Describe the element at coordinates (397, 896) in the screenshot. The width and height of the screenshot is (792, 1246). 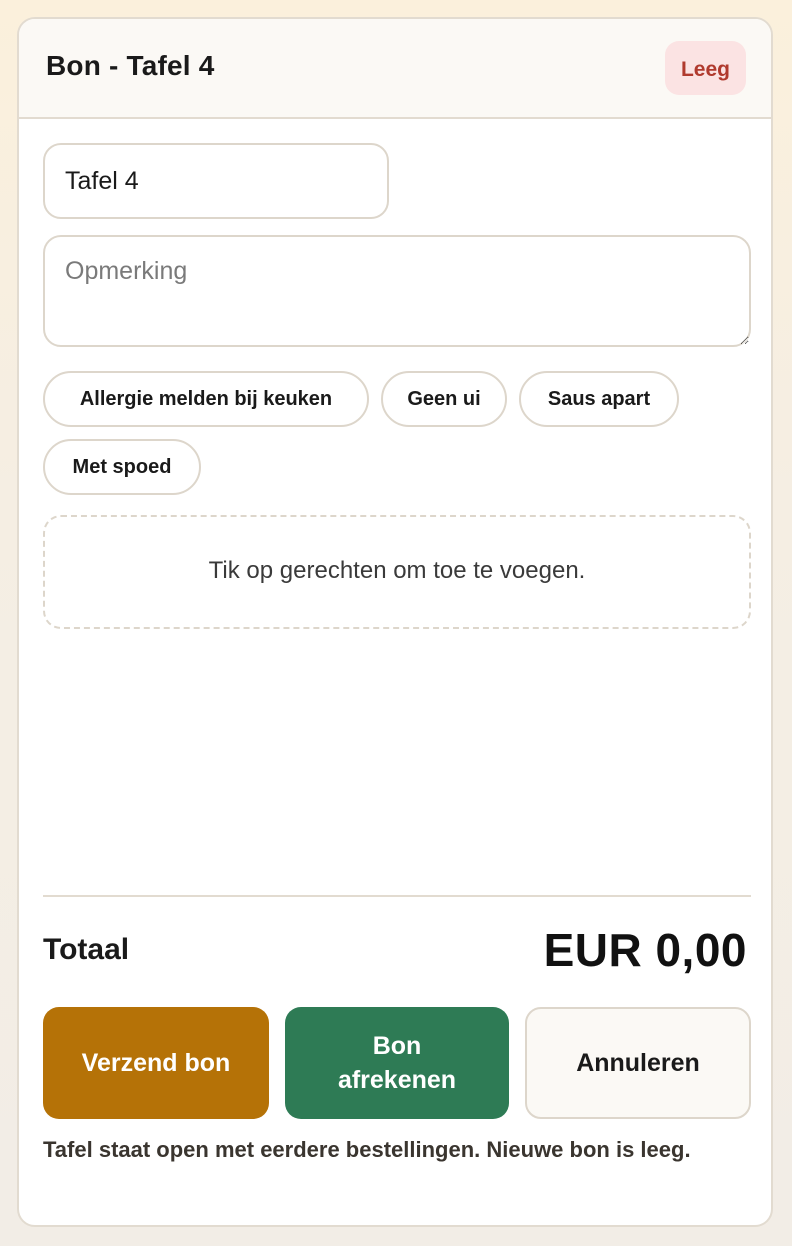
I see `divider` at that location.